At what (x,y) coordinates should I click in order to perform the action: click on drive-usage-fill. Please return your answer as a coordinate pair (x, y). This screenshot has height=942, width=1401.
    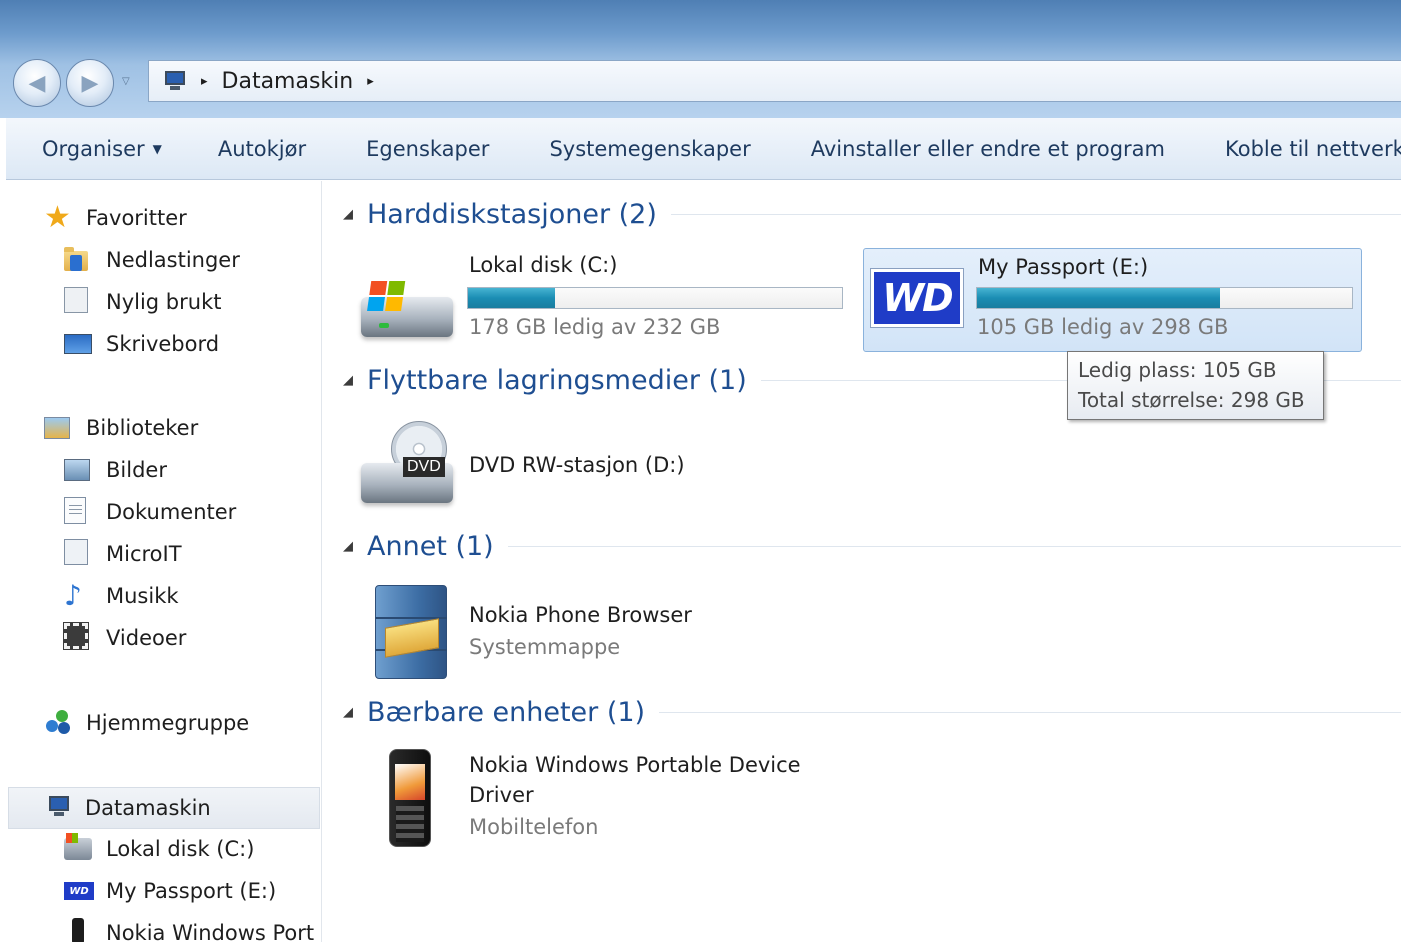
    Looking at the image, I should click on (1098, 298).